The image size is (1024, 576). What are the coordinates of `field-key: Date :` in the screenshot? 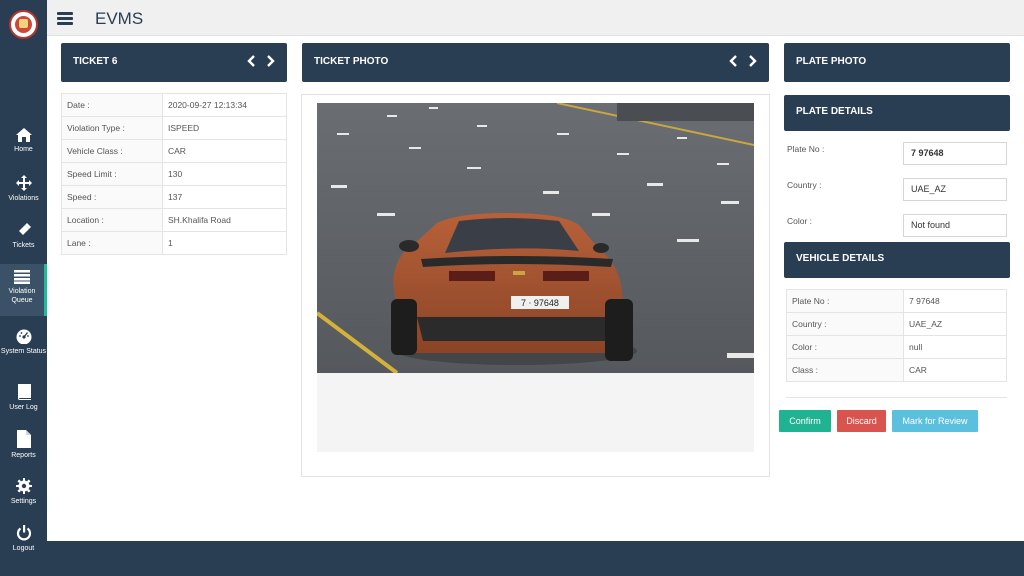 It's located at (112, 105).